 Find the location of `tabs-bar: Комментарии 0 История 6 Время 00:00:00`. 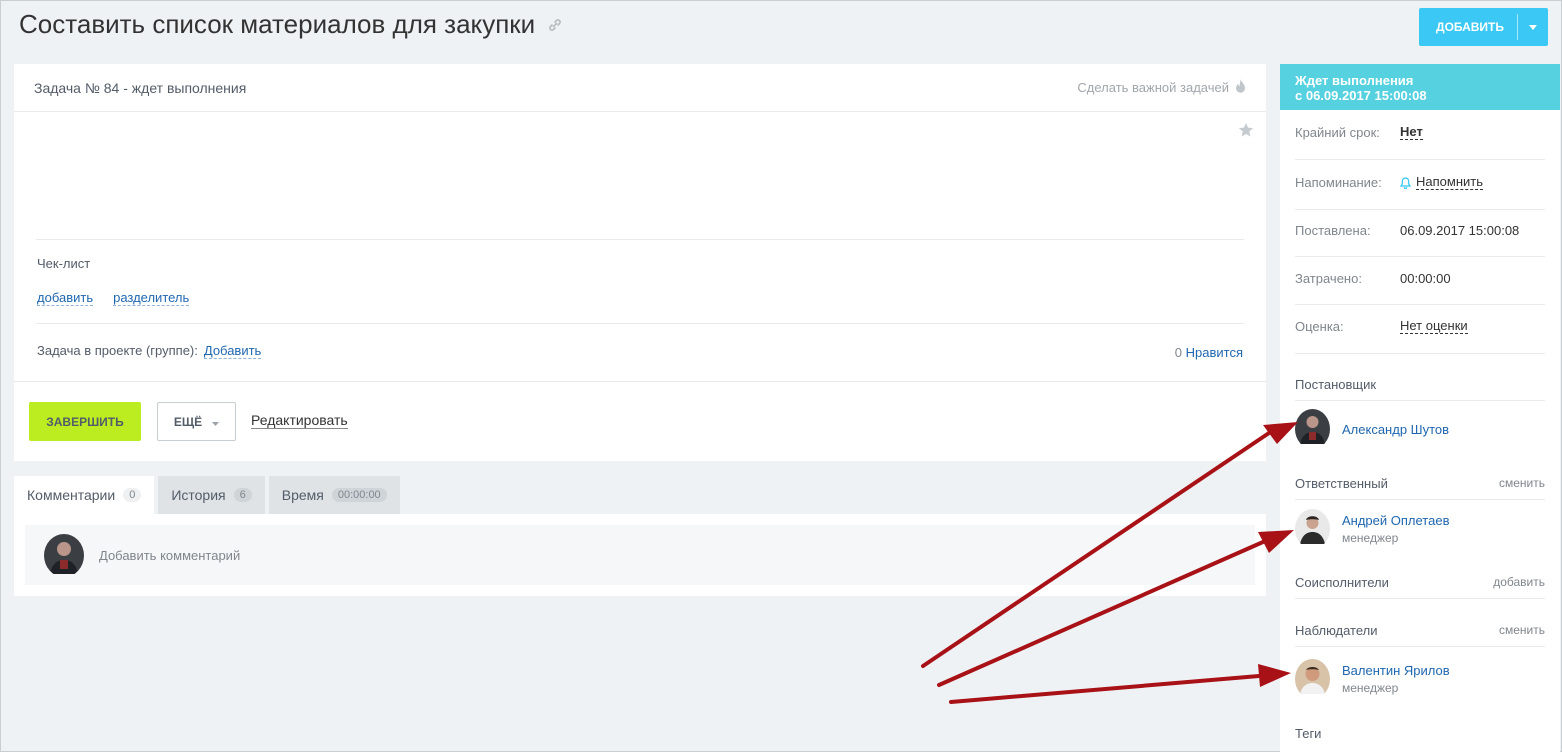

tabs-bar: Комментарии 0 История 6 Время 00:00:00 is located at coordinates (207, 495).